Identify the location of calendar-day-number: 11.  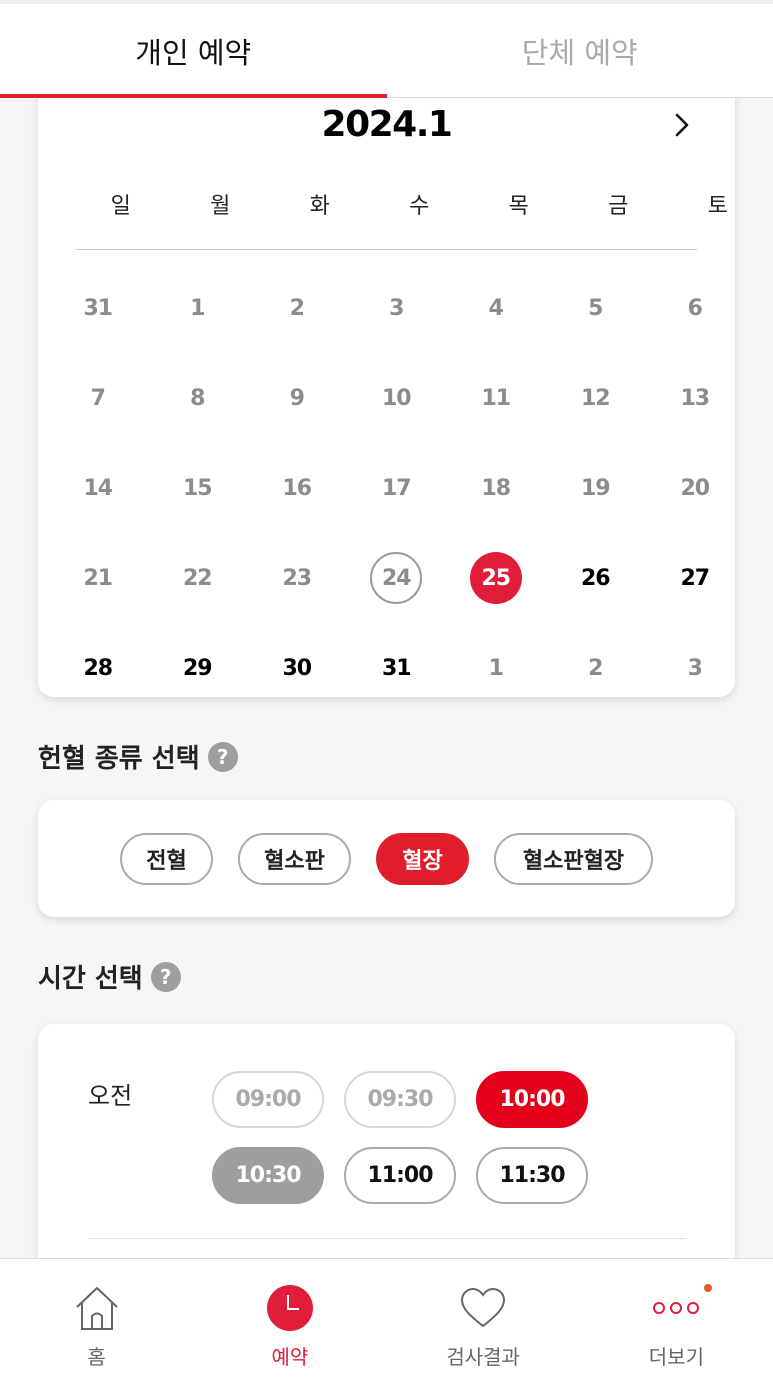
(496, 398).